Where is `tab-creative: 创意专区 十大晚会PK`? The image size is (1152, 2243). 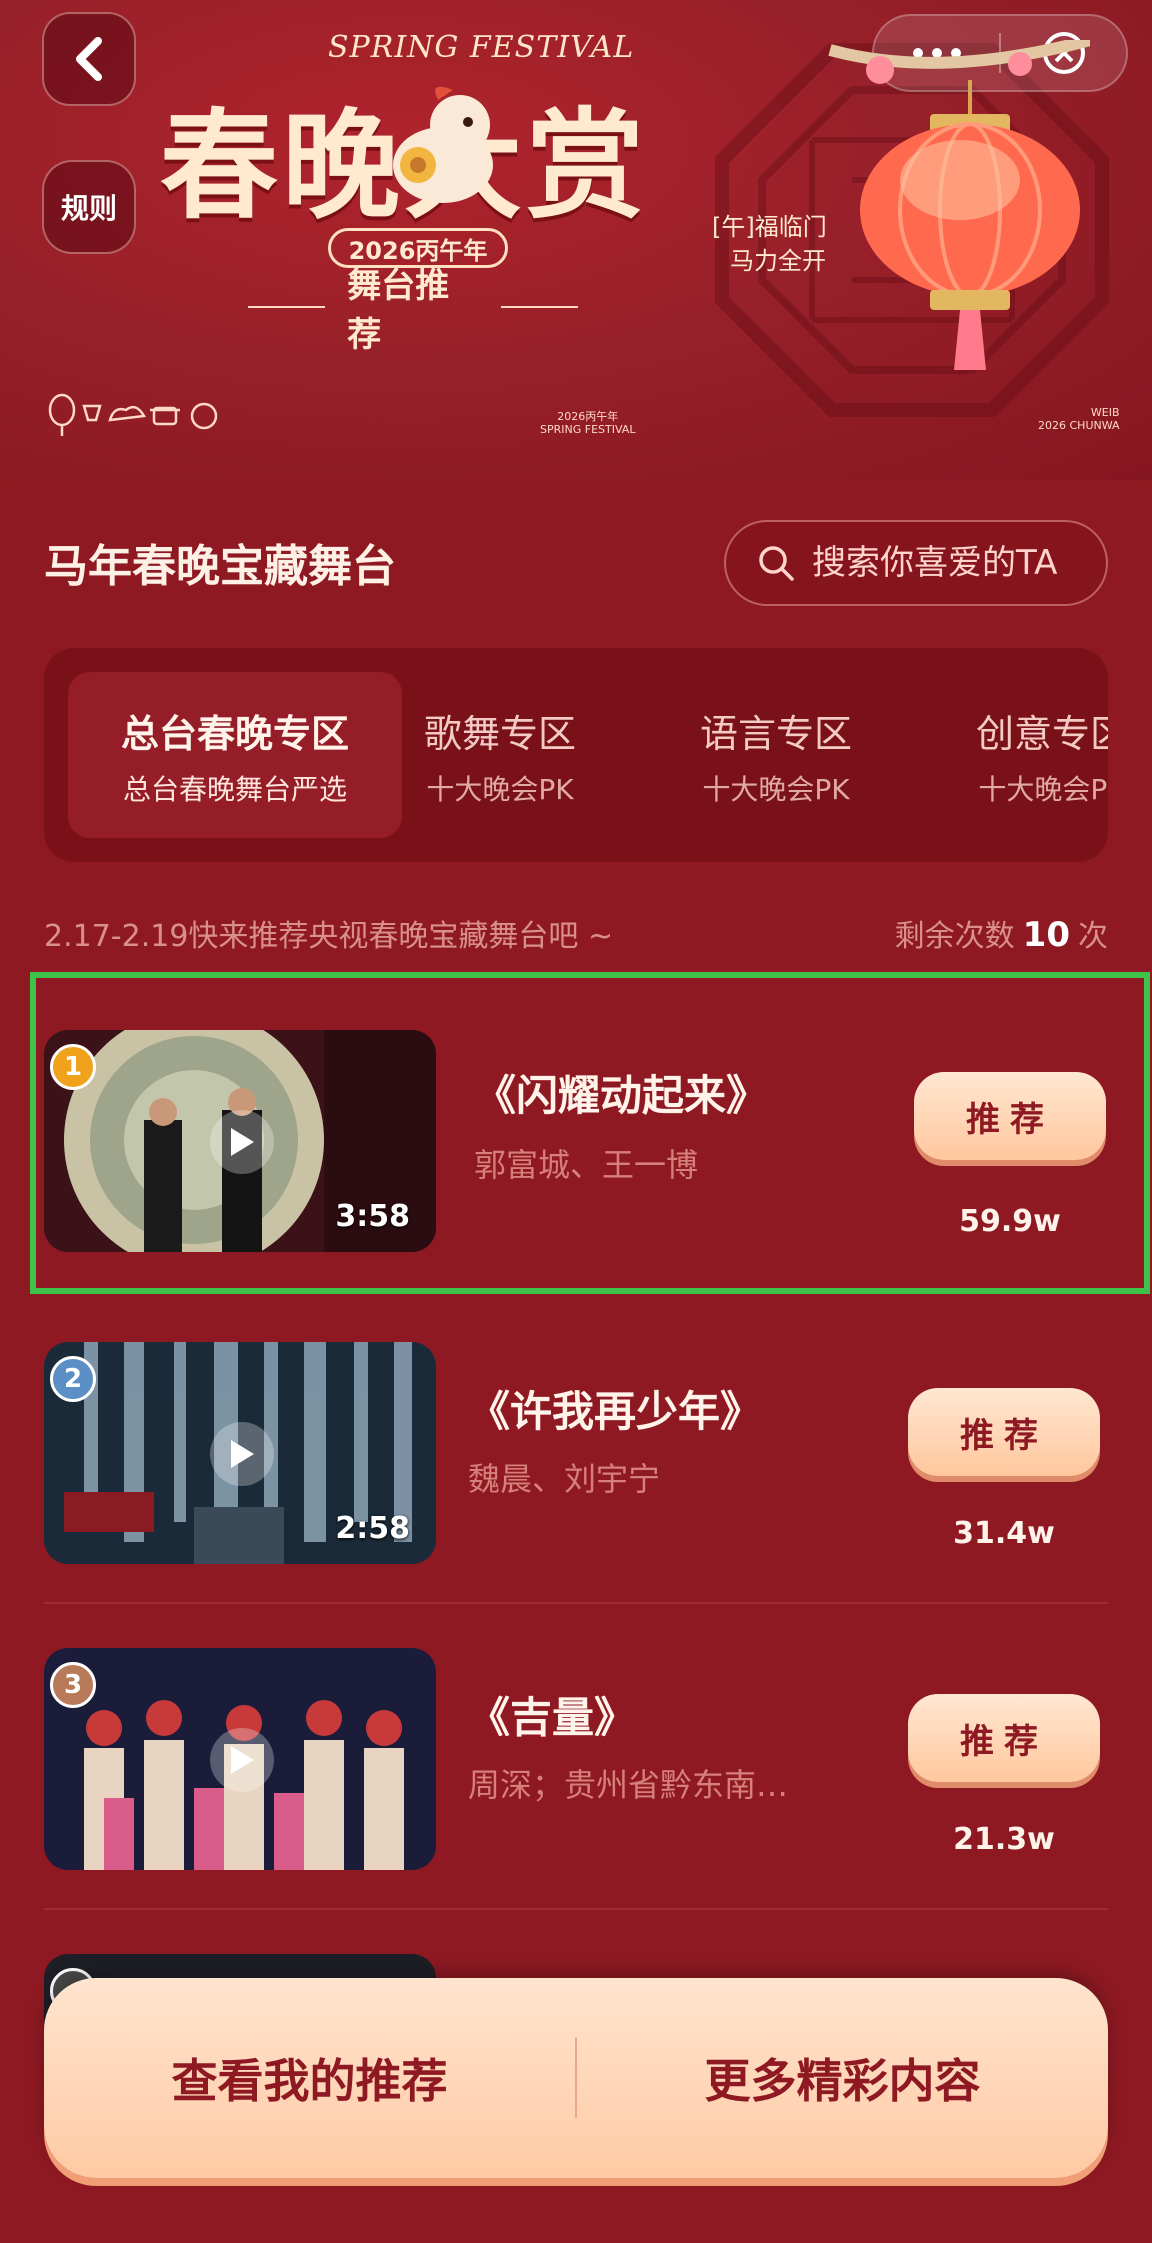 tab-creative: 创意专区 十大晚会PK is located at coordinates (1016, 755).